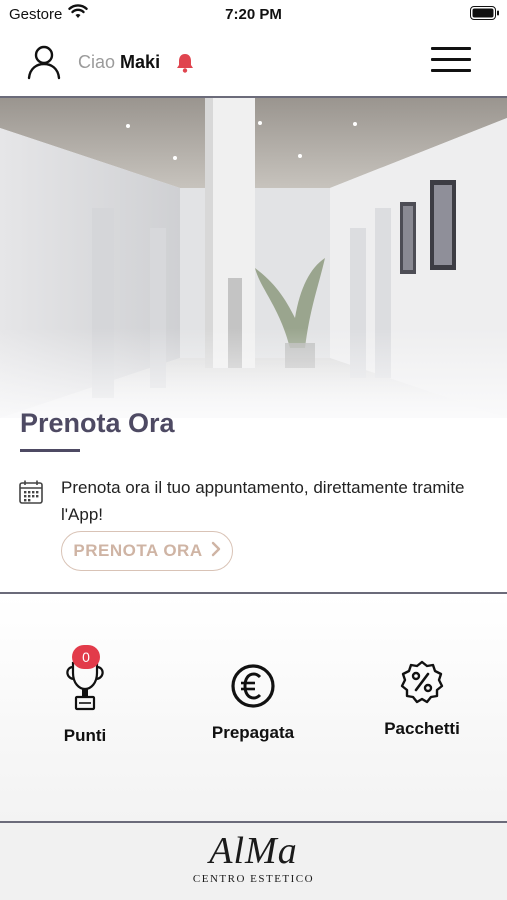 The image size is (507, 900). I want to click on greeting-label: Ciao, so click(97, 62).